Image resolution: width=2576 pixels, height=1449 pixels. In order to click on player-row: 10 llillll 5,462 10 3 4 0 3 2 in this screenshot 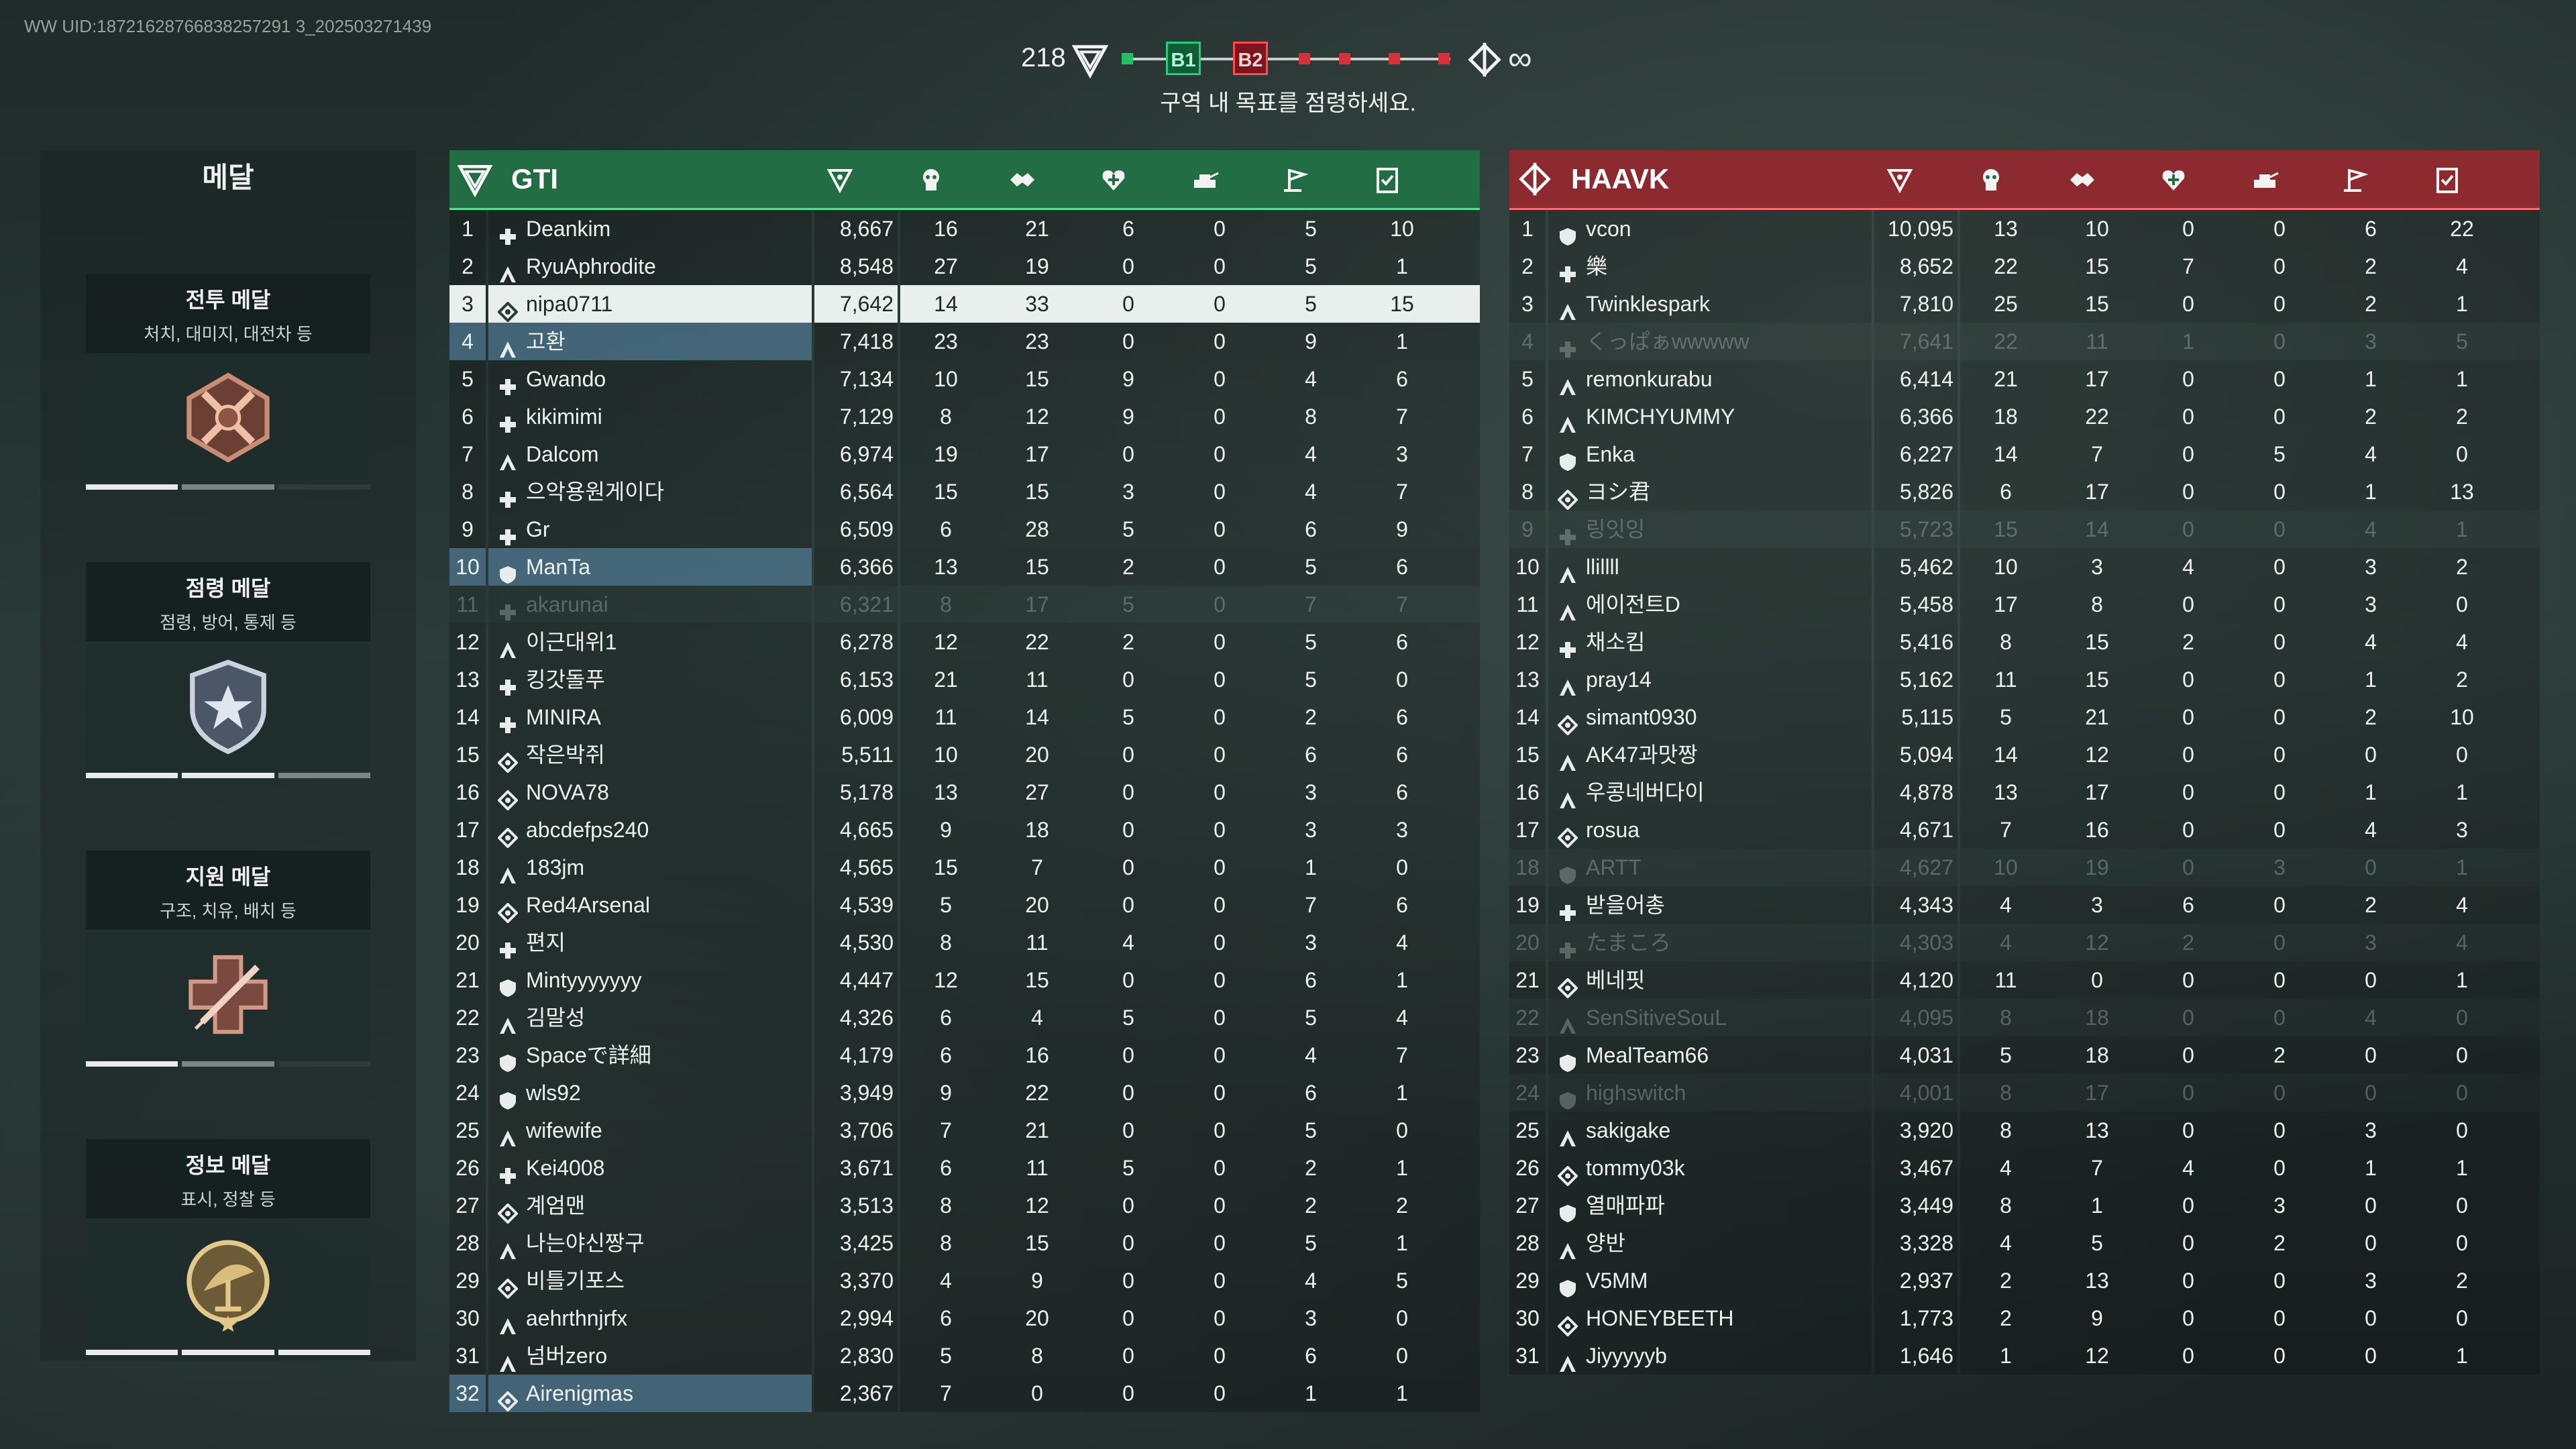, I will do `click(2024, 567)`.